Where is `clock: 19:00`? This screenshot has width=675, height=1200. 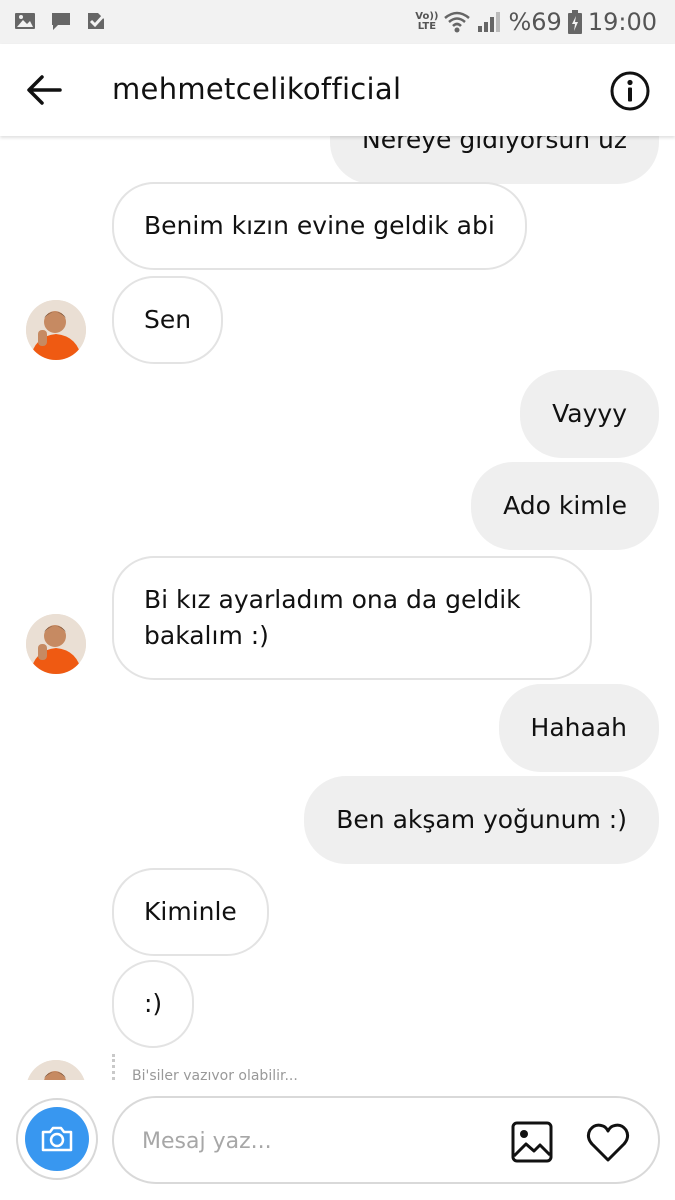
clock: 19:00 is located at coordinates (622, 22).